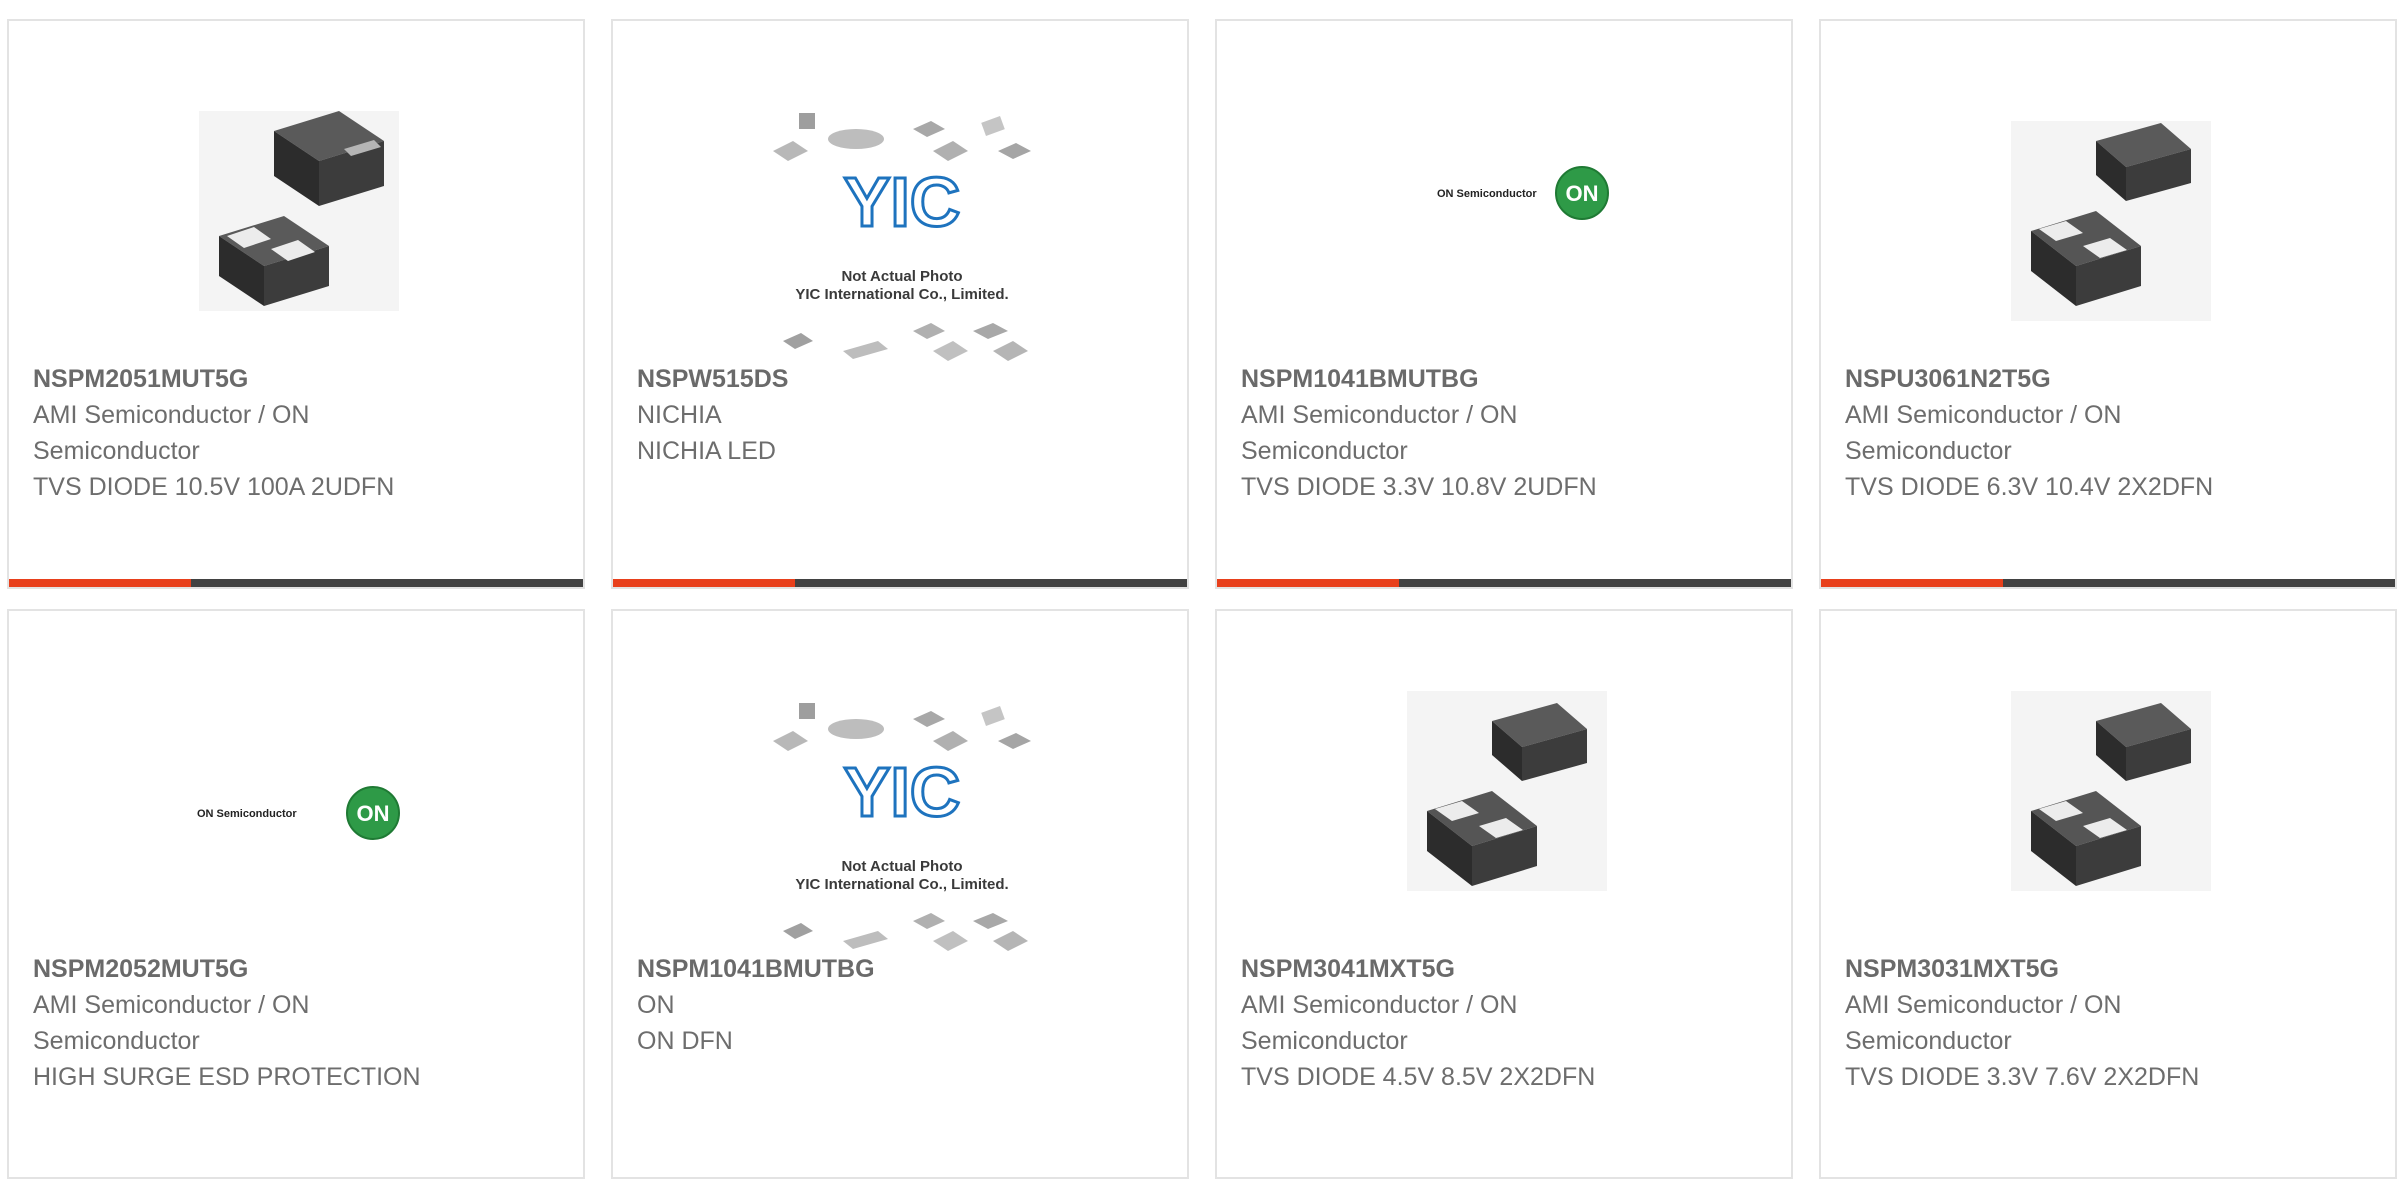 The image size is (2400, 1179). I want to click on description: TVS DIODE 6.3V 10.4V 2X2DFN, so click(2029, 487).